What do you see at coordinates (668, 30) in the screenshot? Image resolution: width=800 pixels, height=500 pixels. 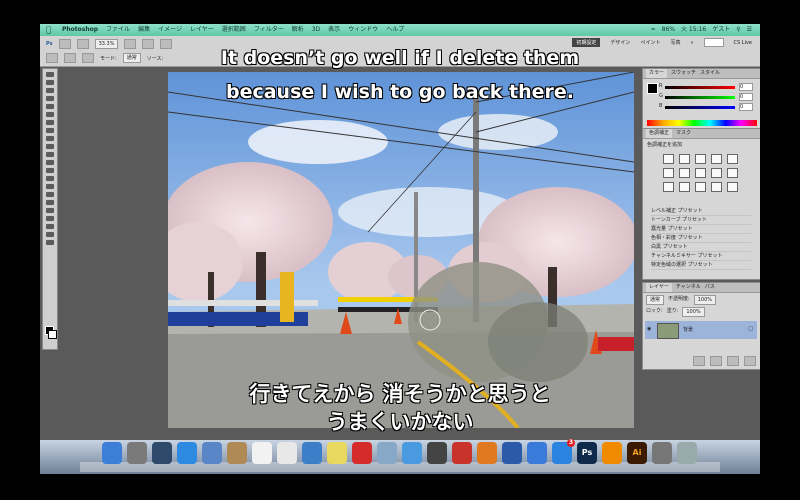 I see `battery-level: 86%` at bounding box center [668, 30].